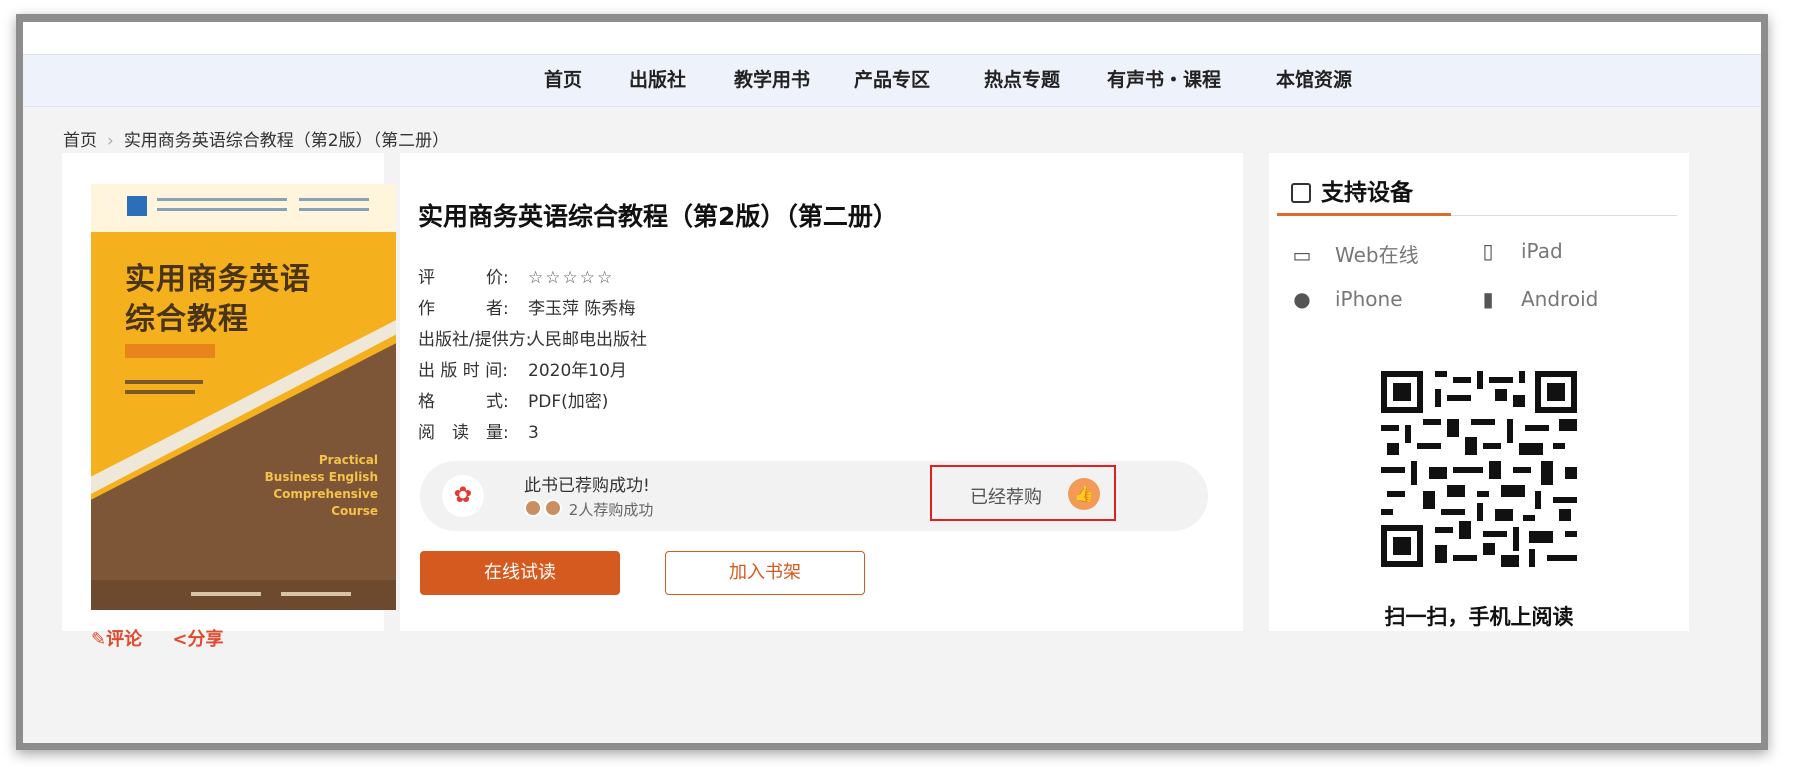 The height and width of the screenshot is (775, 1800). What do you see at coordinates (463, 402) in the screenshot?
I see `format-label: 格 式:` at bounding box center [463, 402].